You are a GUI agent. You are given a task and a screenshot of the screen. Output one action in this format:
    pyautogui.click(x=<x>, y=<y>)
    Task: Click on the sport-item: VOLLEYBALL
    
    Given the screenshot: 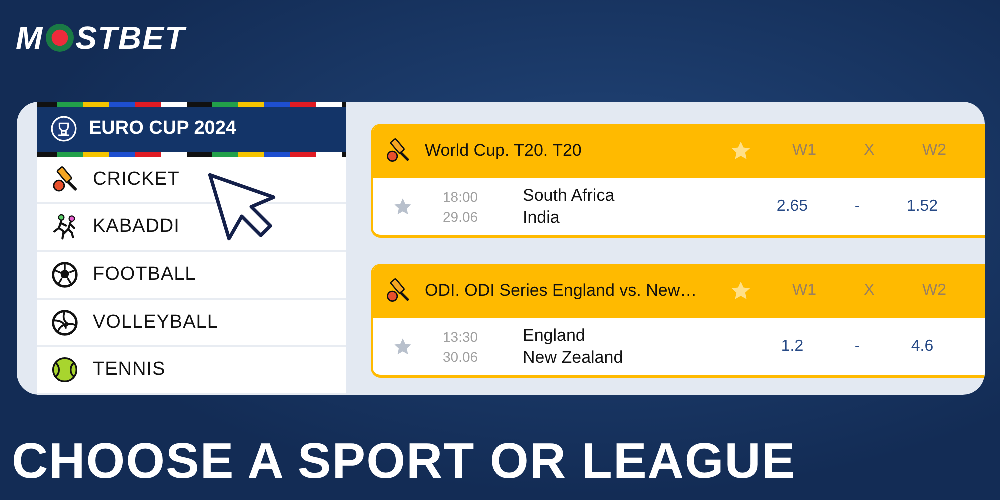 What is the action you would take?
    pyautogui.click(x=191, y=324)
    